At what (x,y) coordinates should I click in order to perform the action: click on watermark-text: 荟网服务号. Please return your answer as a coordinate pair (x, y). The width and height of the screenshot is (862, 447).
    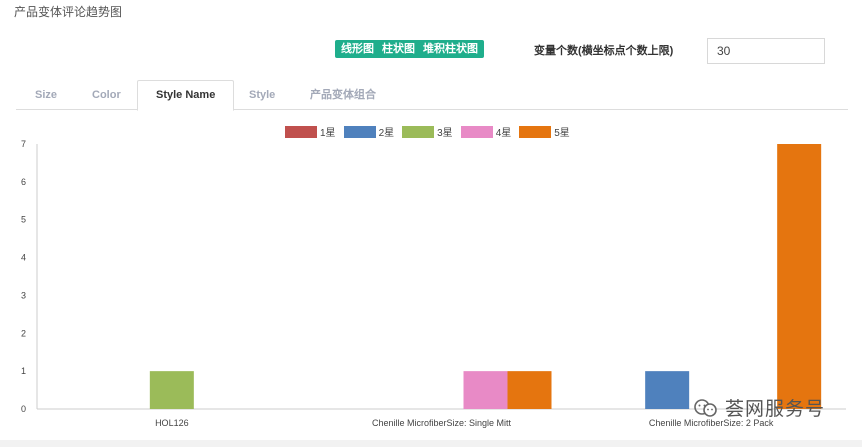
    Looking at the image, I should click on (775, 409).